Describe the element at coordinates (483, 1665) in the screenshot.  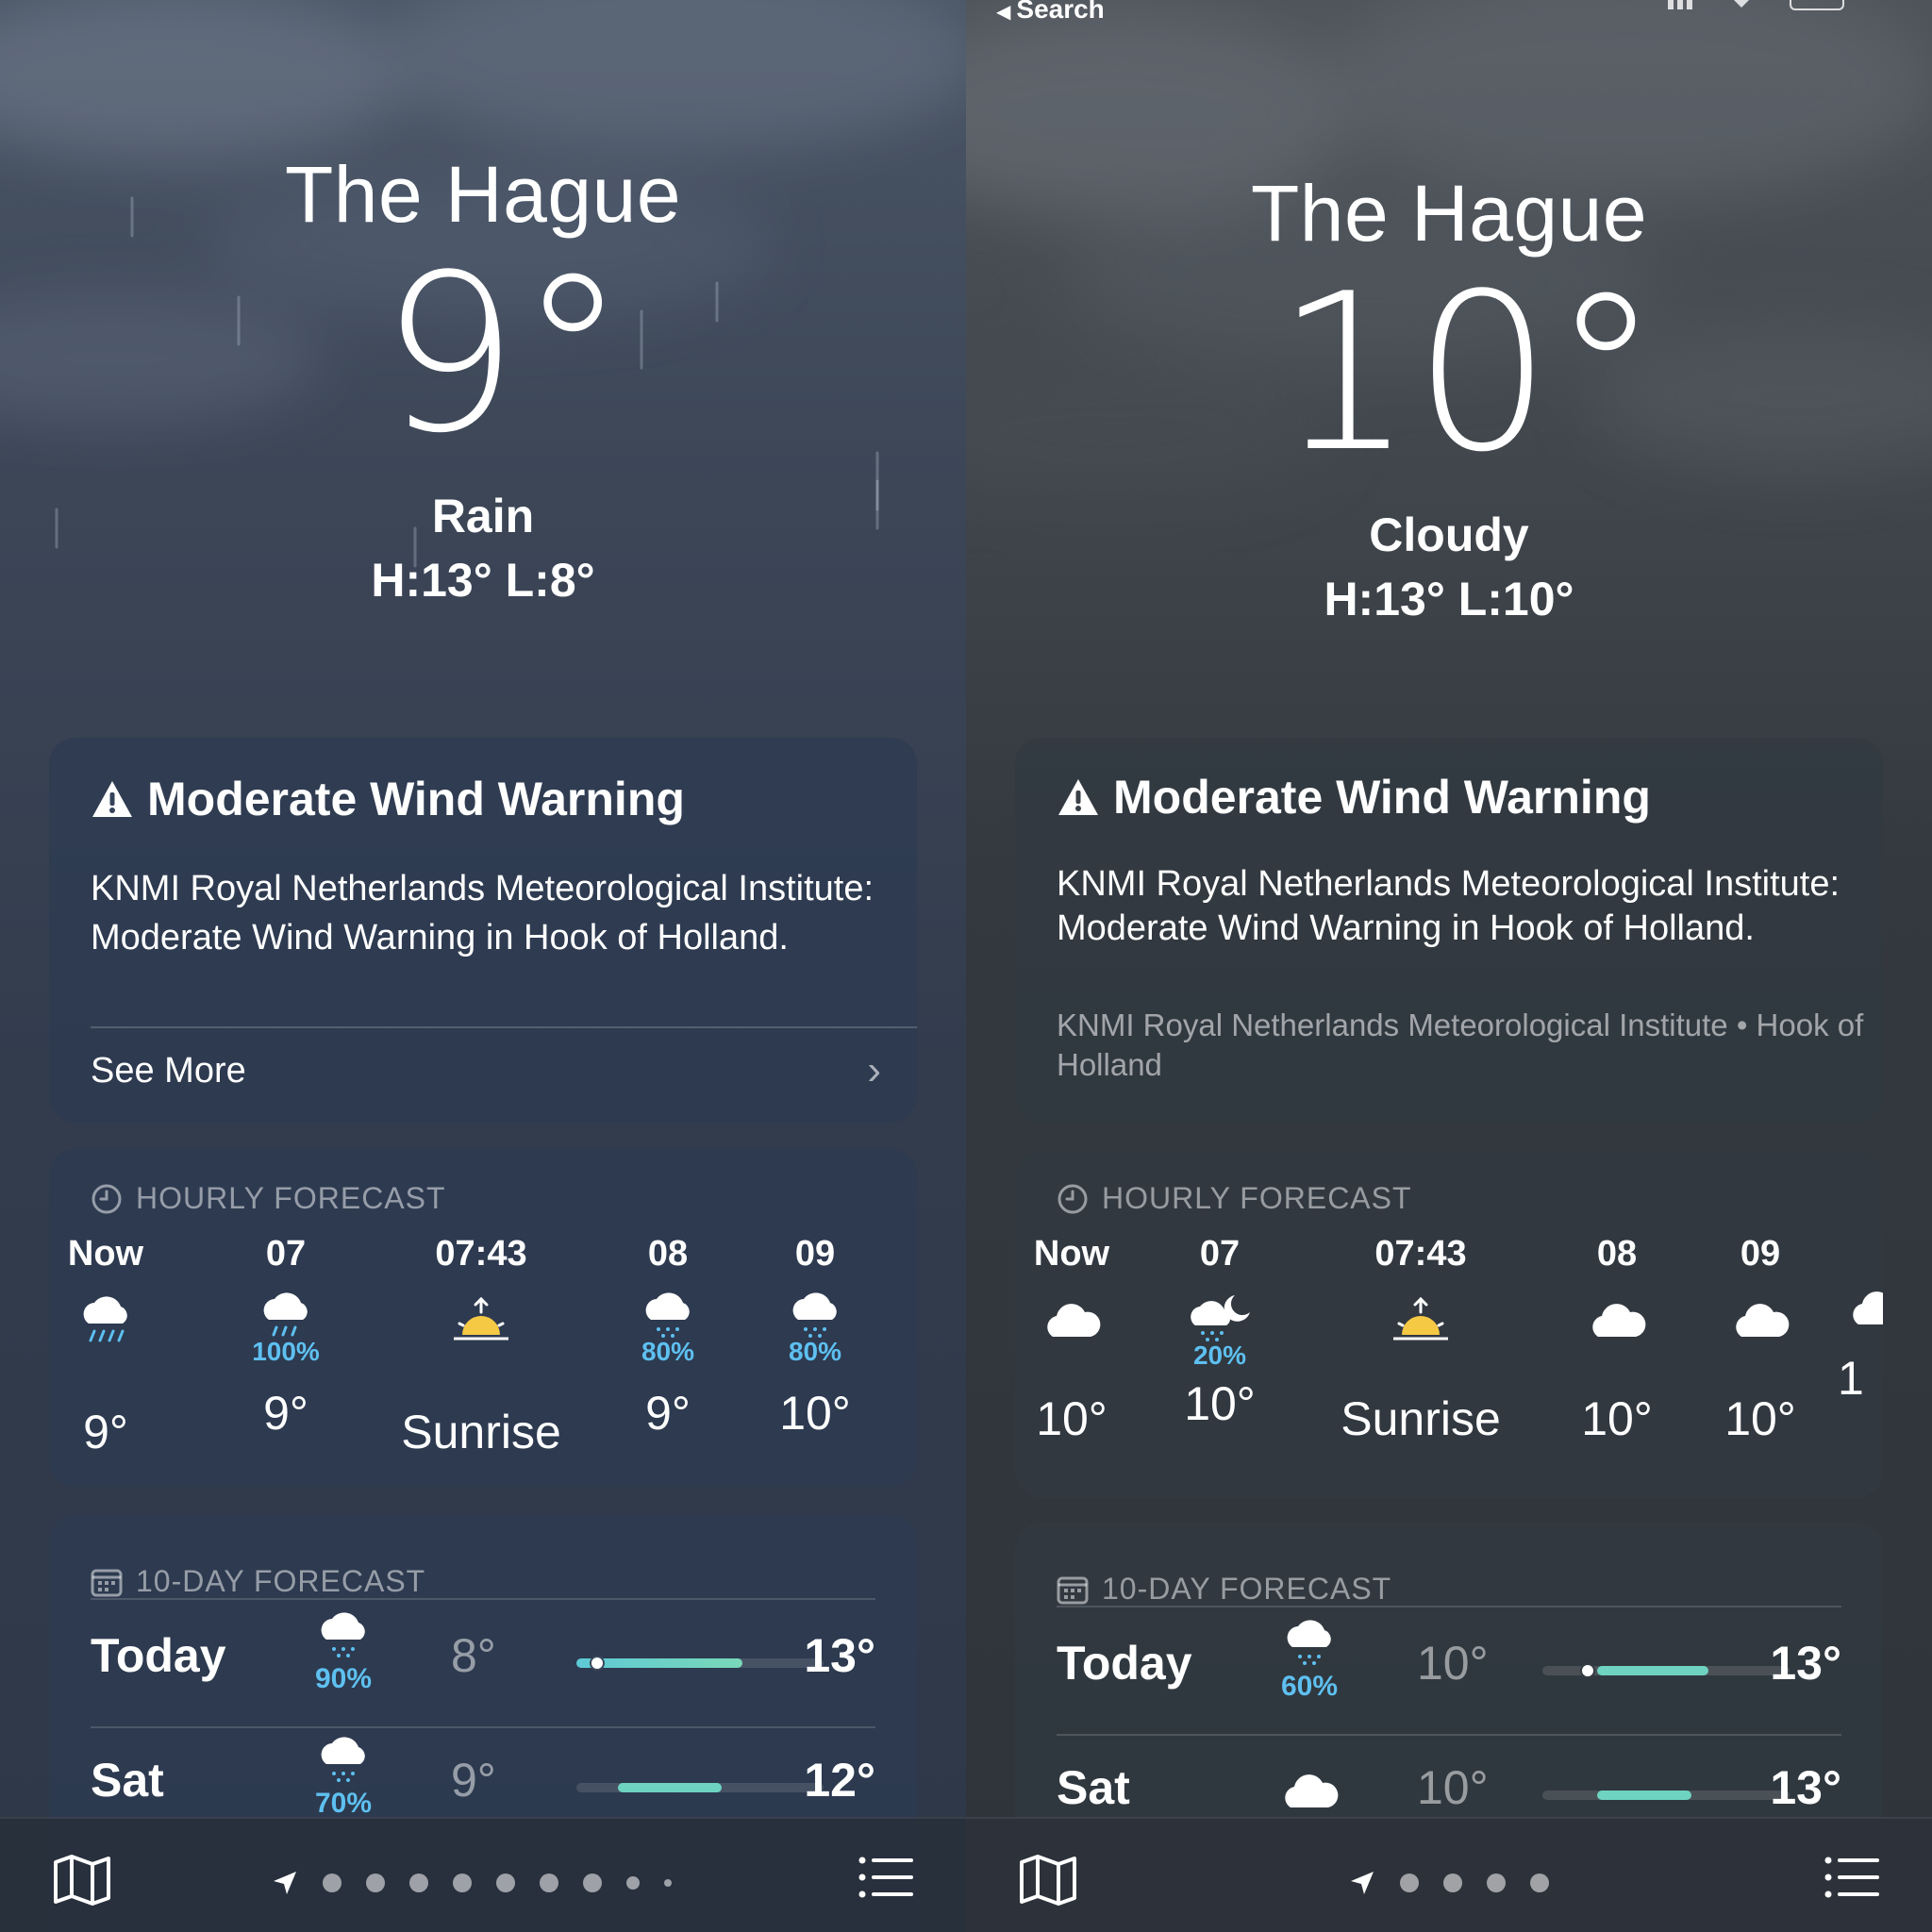
I see `daily-row-today: Today 90% 8° 13°` at that location.